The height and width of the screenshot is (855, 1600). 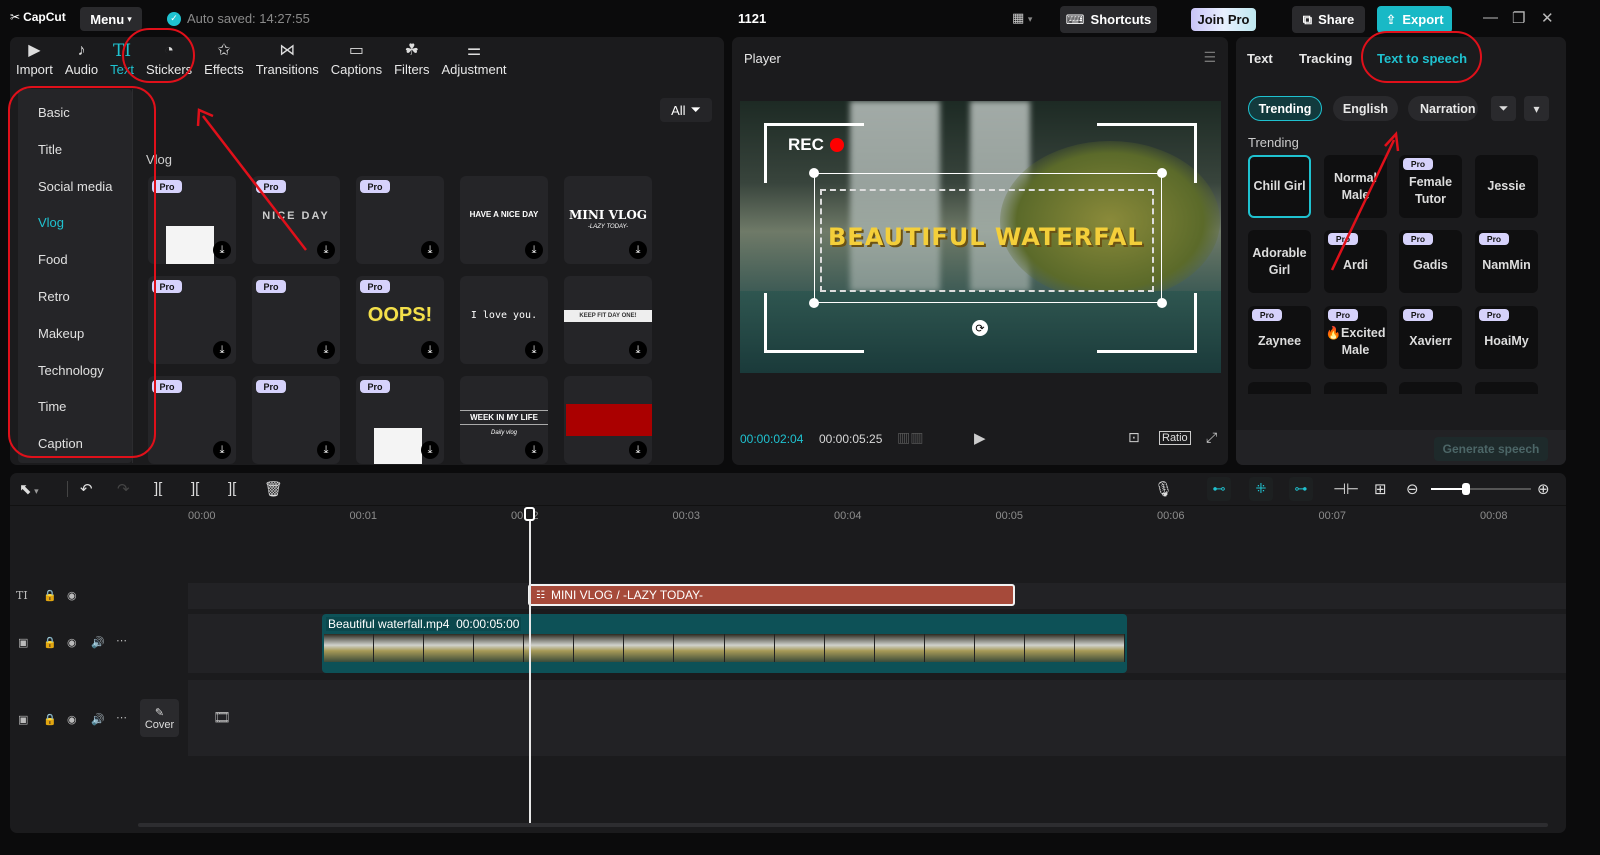 What do you see at coordinates (1355, 186) in the screenshot?
I see `voice-card: Normal Male` at bounding box center [1355, 186].